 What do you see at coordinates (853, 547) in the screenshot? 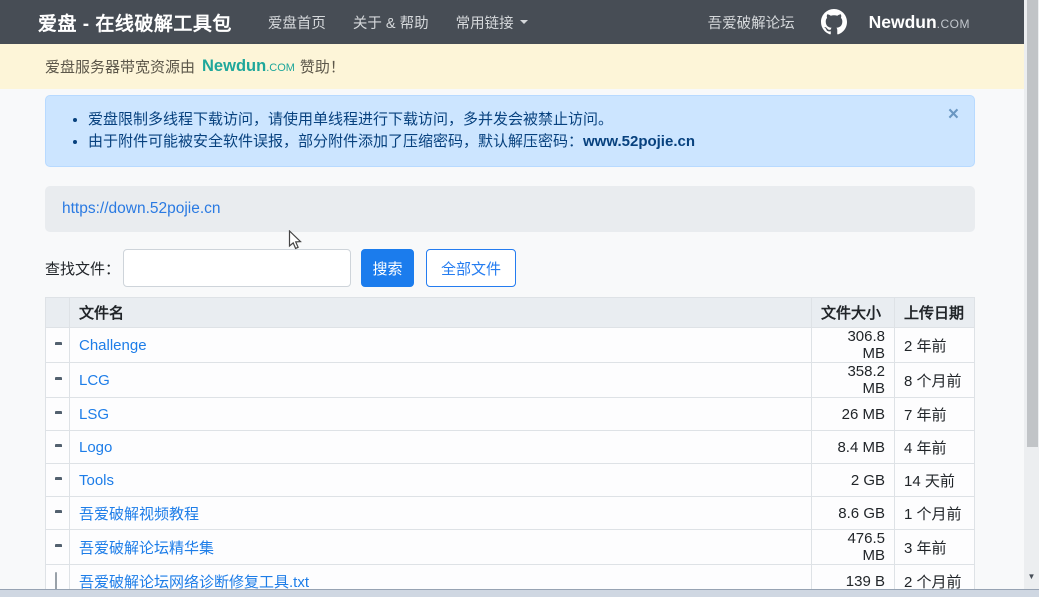
I see `row-size-cell: 476.5 MB` at bounding box center [853, 547].